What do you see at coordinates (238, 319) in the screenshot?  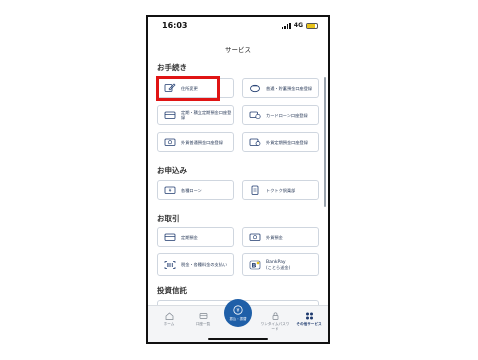 I see `transfer-label: 振込・振替` at bounding box center [238, 319].